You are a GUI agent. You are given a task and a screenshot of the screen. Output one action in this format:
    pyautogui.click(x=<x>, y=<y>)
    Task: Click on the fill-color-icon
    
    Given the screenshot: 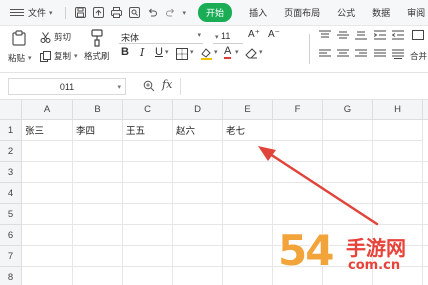 What is the action you would take?
    pyautogui.click(x=206, y=53)
    